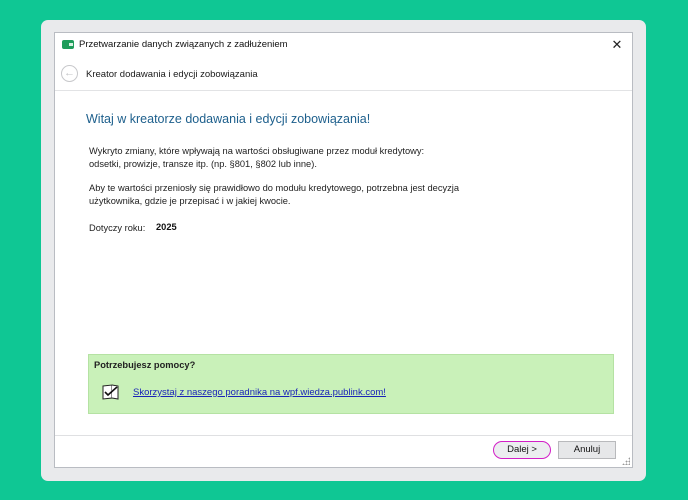 The image size is (688, 500). I want to click on help-title: Potrzebujesz pomocy?, so click(145, 365).